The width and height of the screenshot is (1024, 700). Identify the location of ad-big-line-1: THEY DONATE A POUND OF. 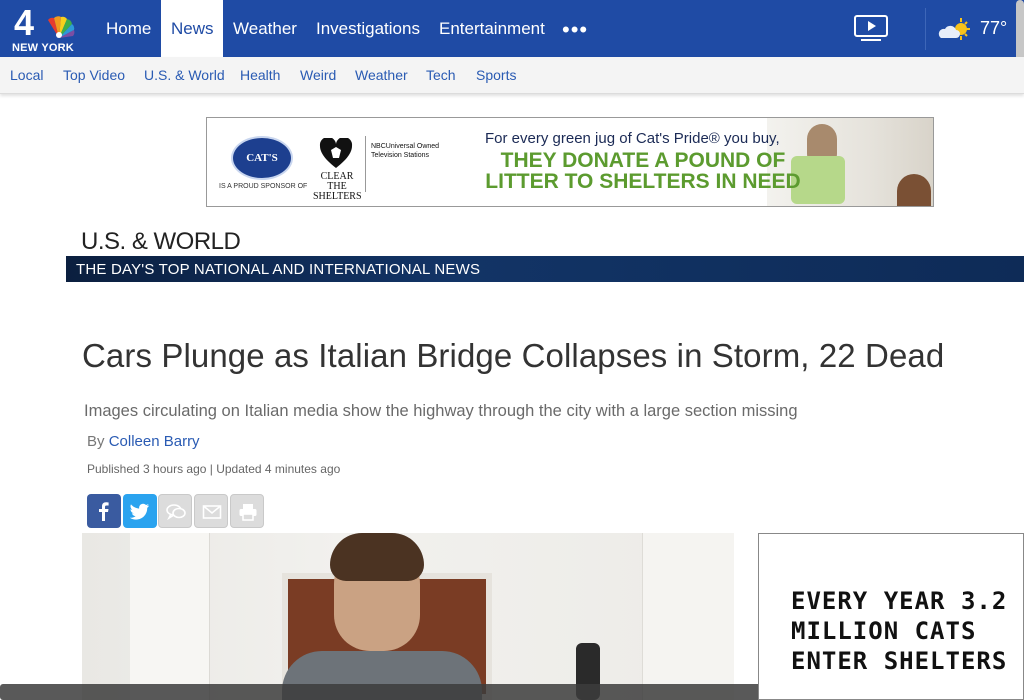
(643, 160).